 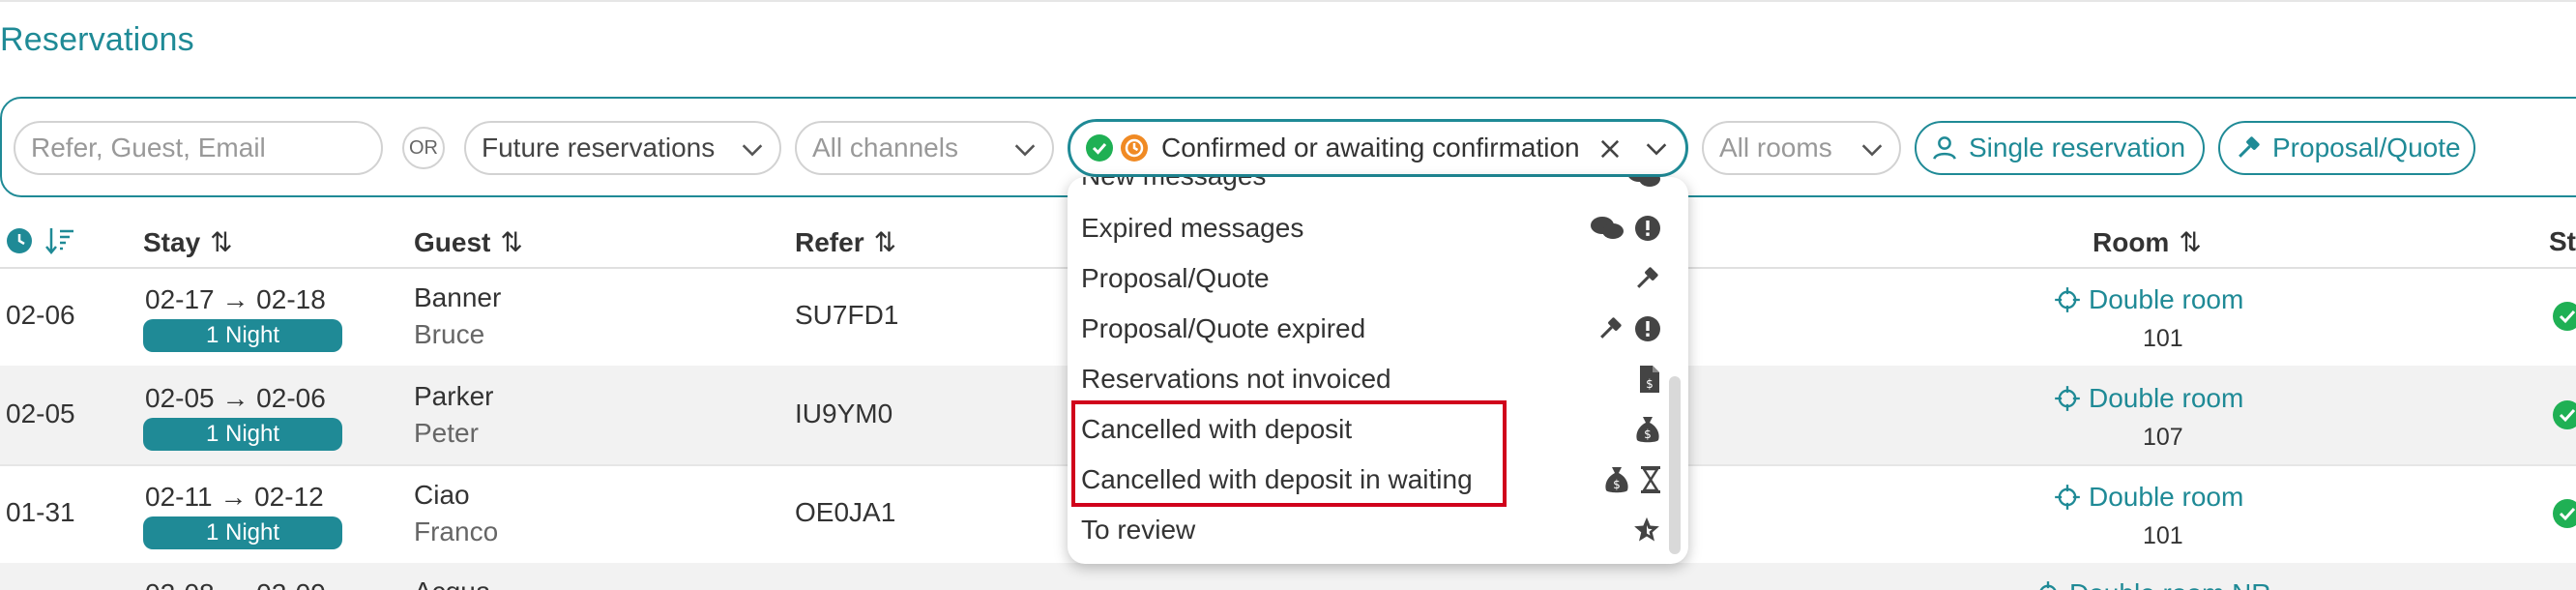 I want to click on guest-last-name: Acqua, so click(x=452, y=583).